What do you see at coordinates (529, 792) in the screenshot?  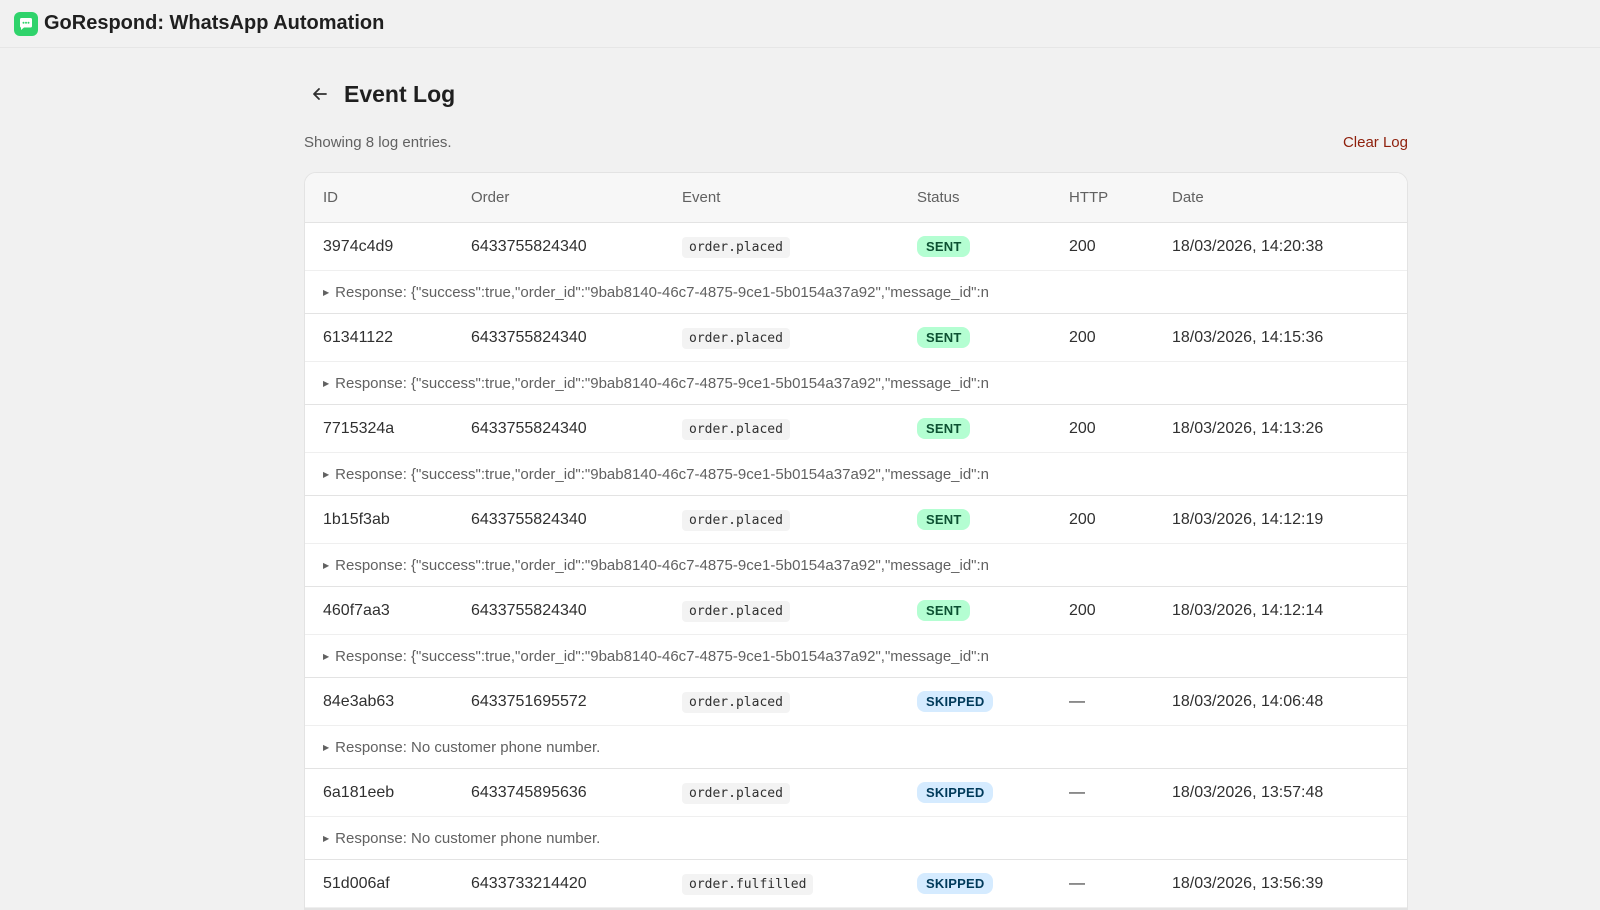 I see `cell-order: 6433745895636` at bounding box center [529, 792].